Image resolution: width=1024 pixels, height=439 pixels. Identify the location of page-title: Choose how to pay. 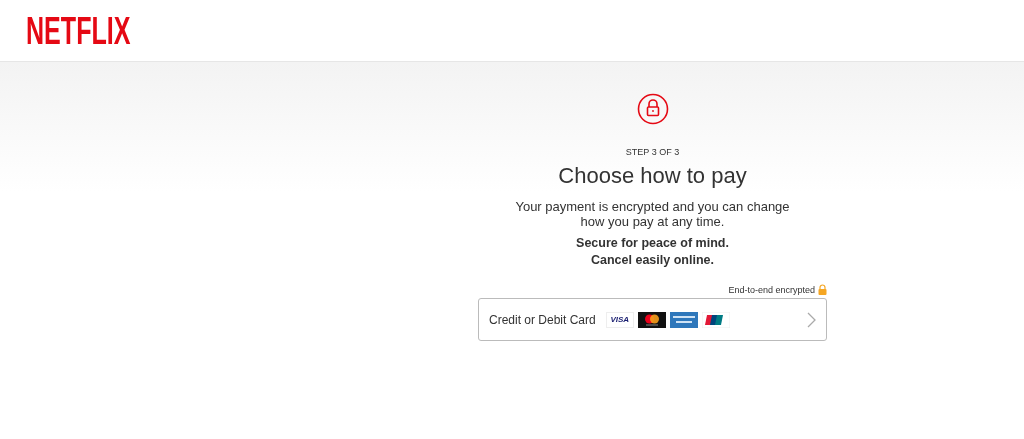
(652, 176).